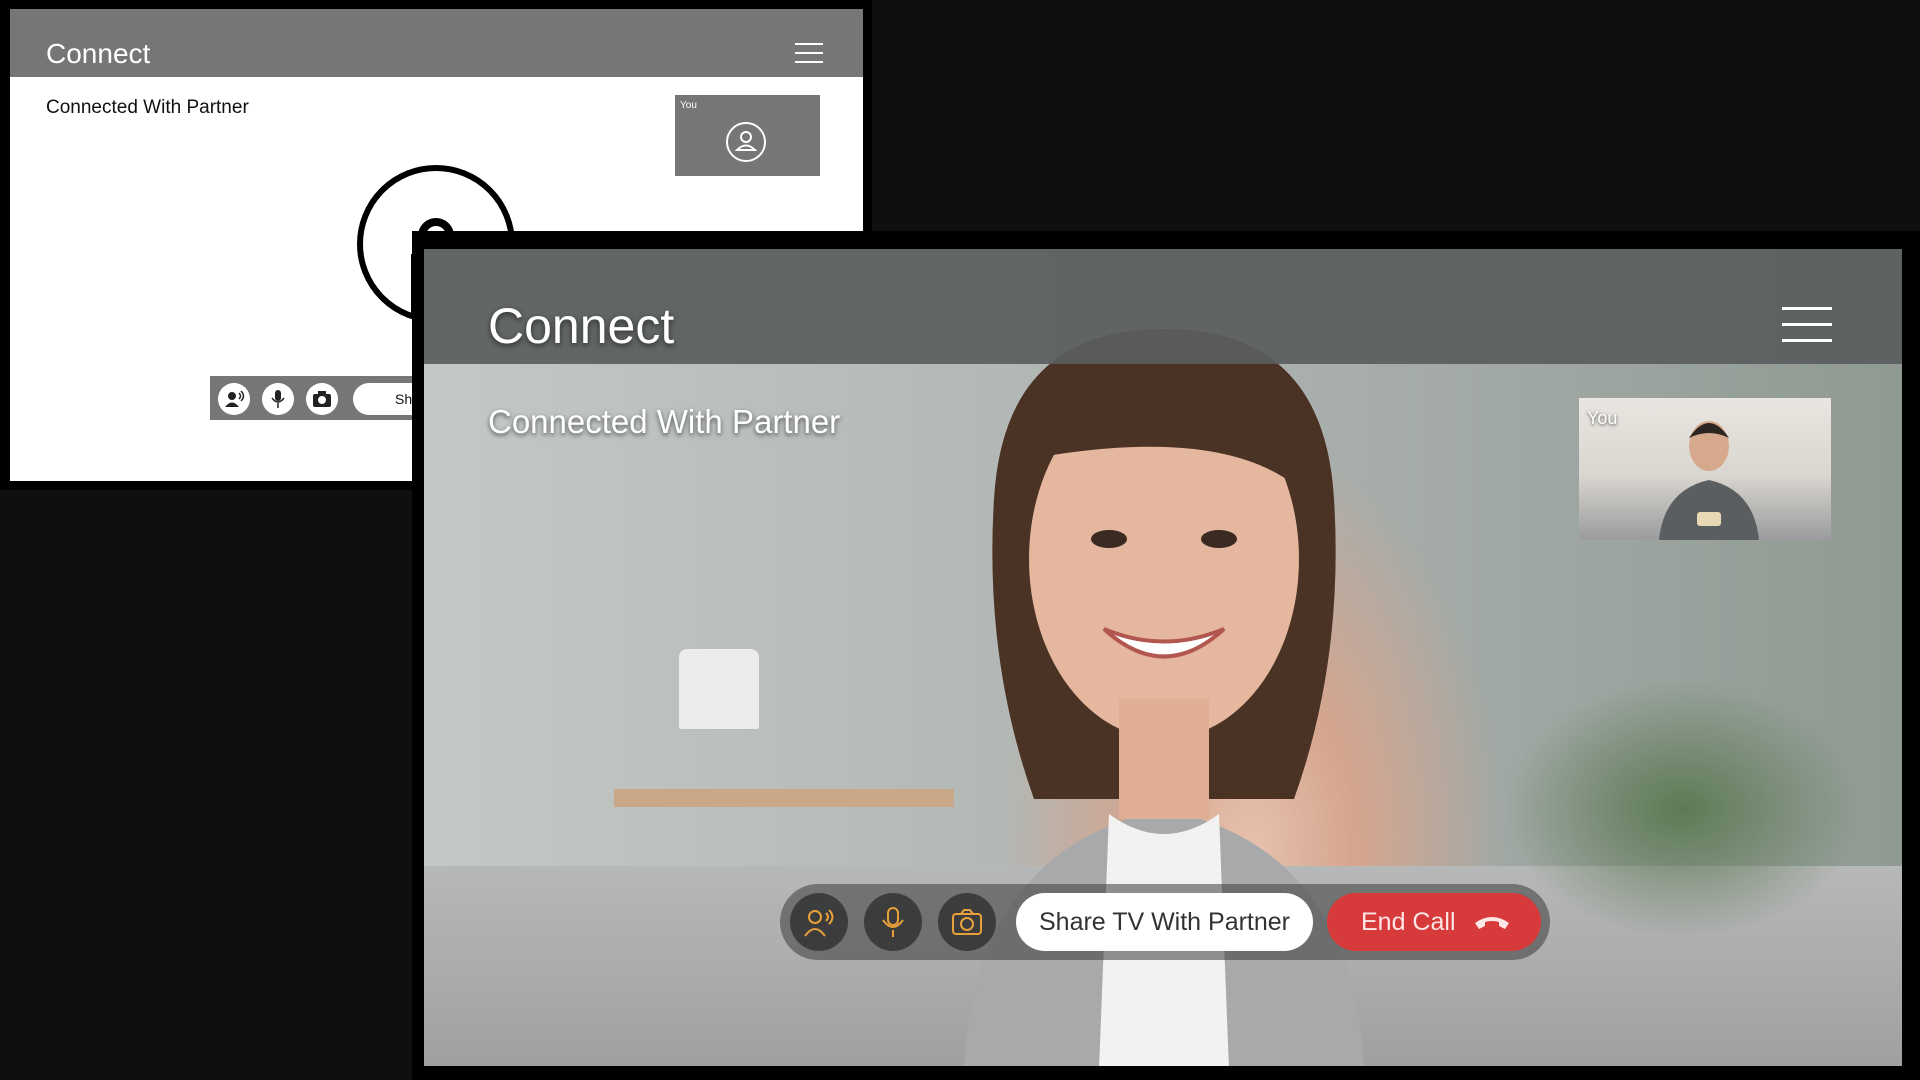  I want to click on hang-up-icon, so click(1492, 923).